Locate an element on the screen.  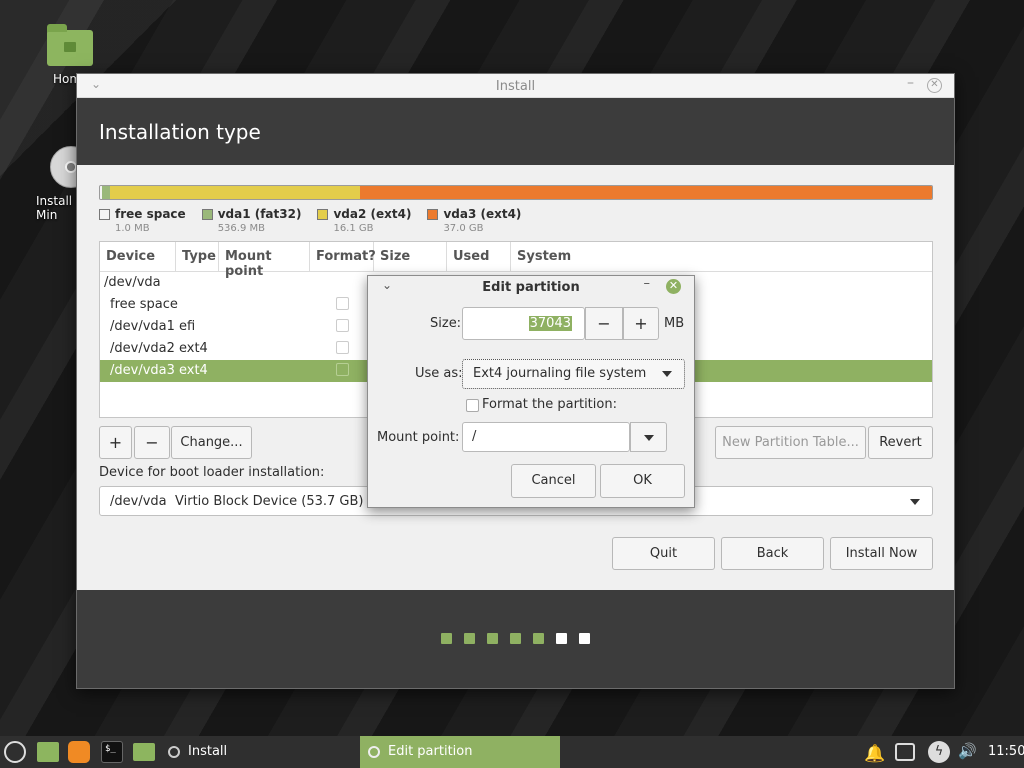
mount-point-value: / is located at coordinates (474, 436).